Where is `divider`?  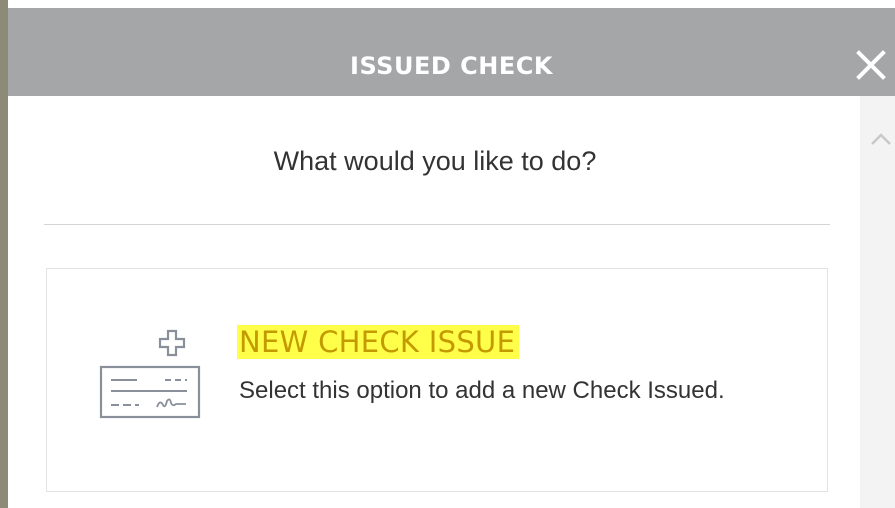
divider is located at coordinates (437, 224).